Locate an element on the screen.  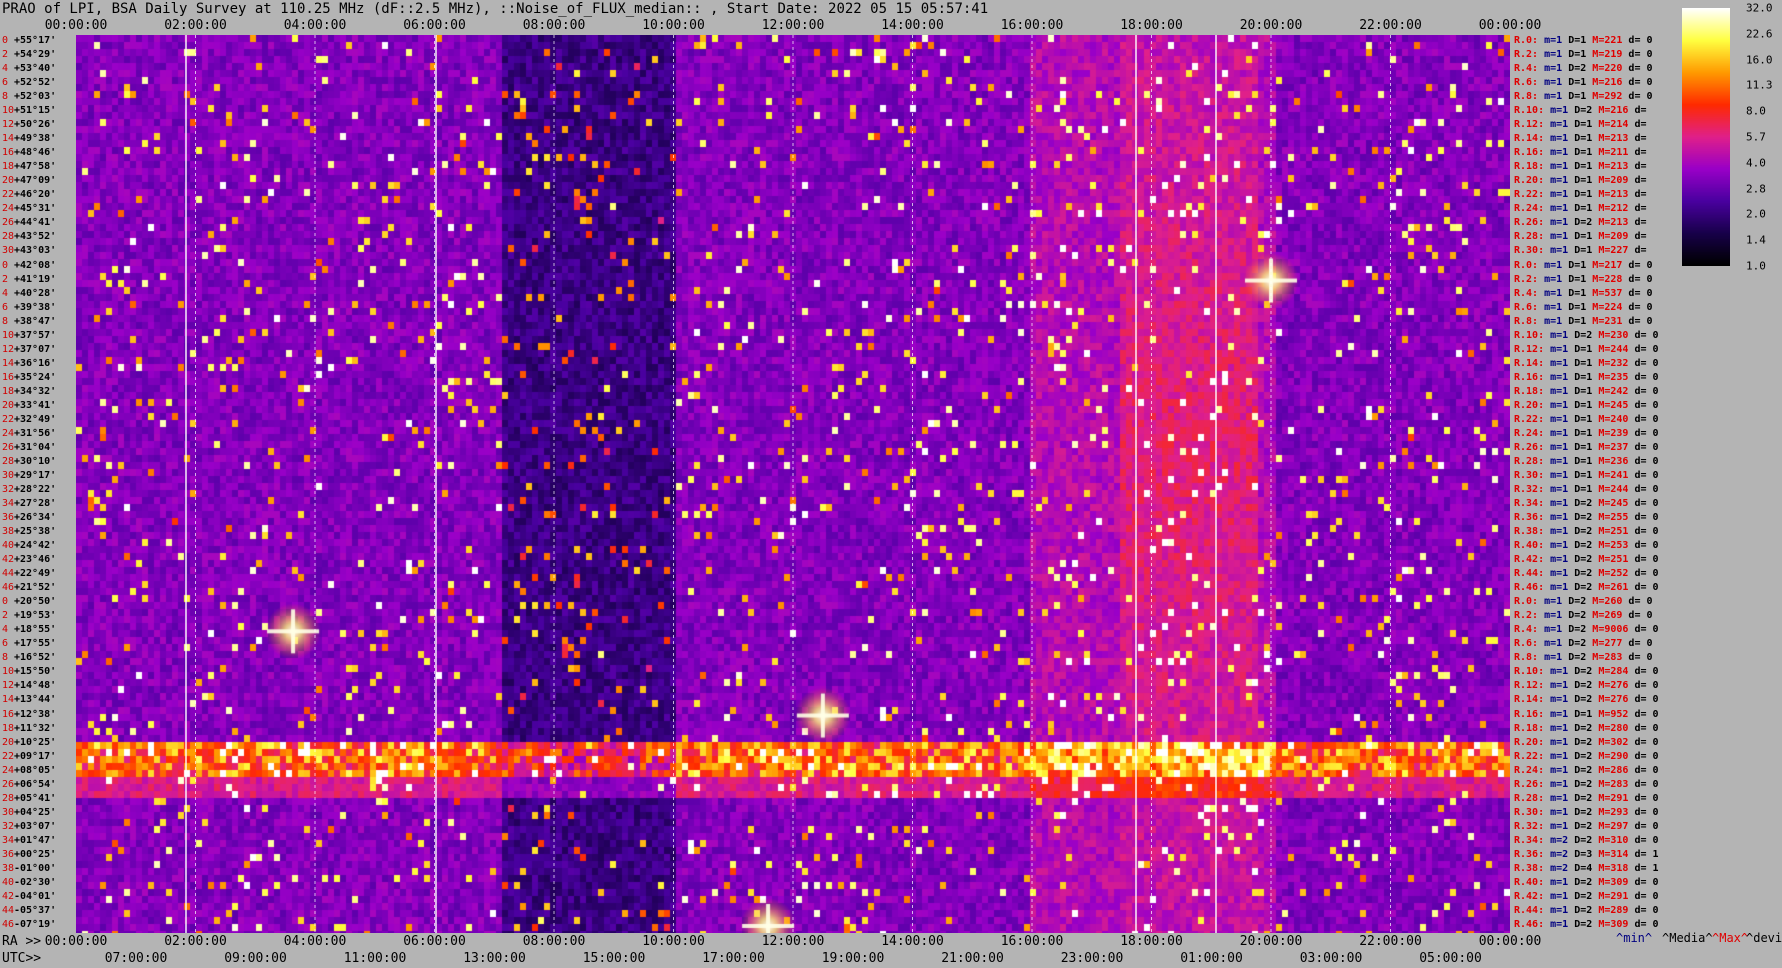
top-tick-label: 14:00:00 is located at coordinates (912, 25).